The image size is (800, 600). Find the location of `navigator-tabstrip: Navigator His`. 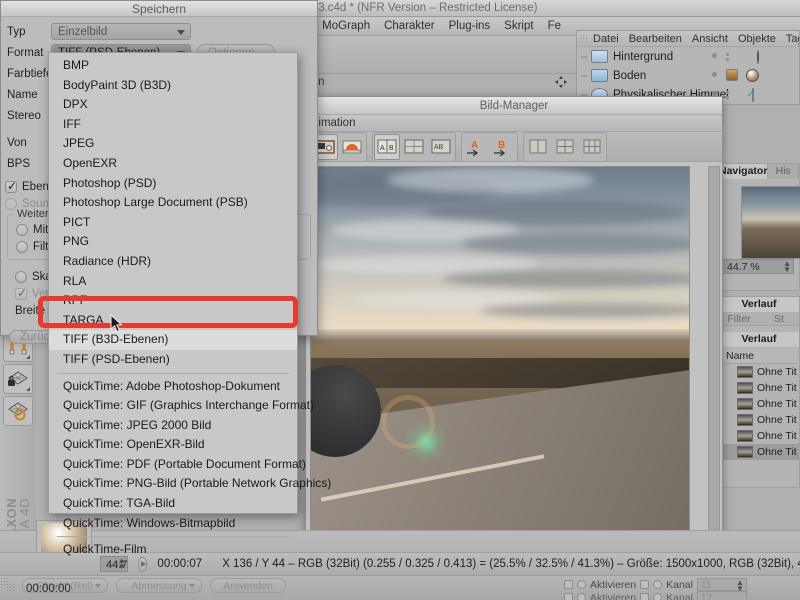

navigator-tabstrip: Navigator His is located at coordinates (759, 171).